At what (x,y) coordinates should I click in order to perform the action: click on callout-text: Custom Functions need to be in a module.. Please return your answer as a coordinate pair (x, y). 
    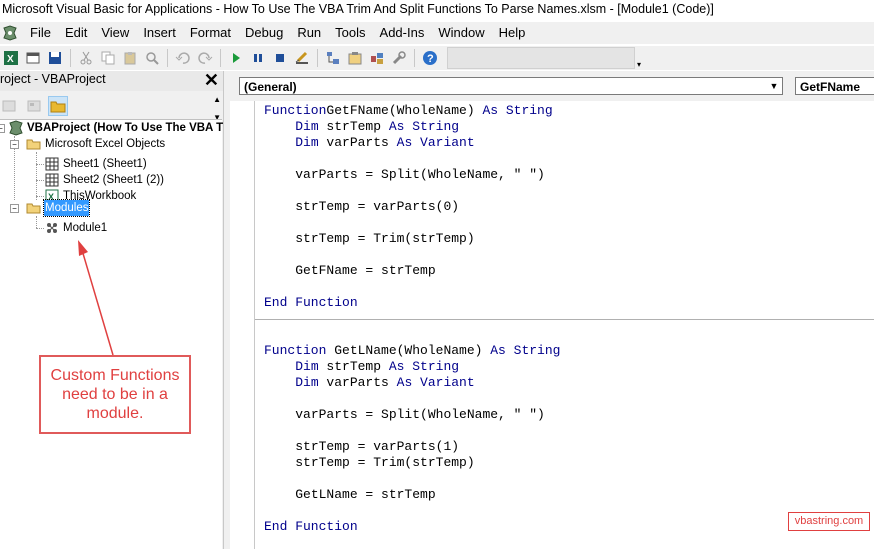
    Looking at the image, I should click on (115, 394).